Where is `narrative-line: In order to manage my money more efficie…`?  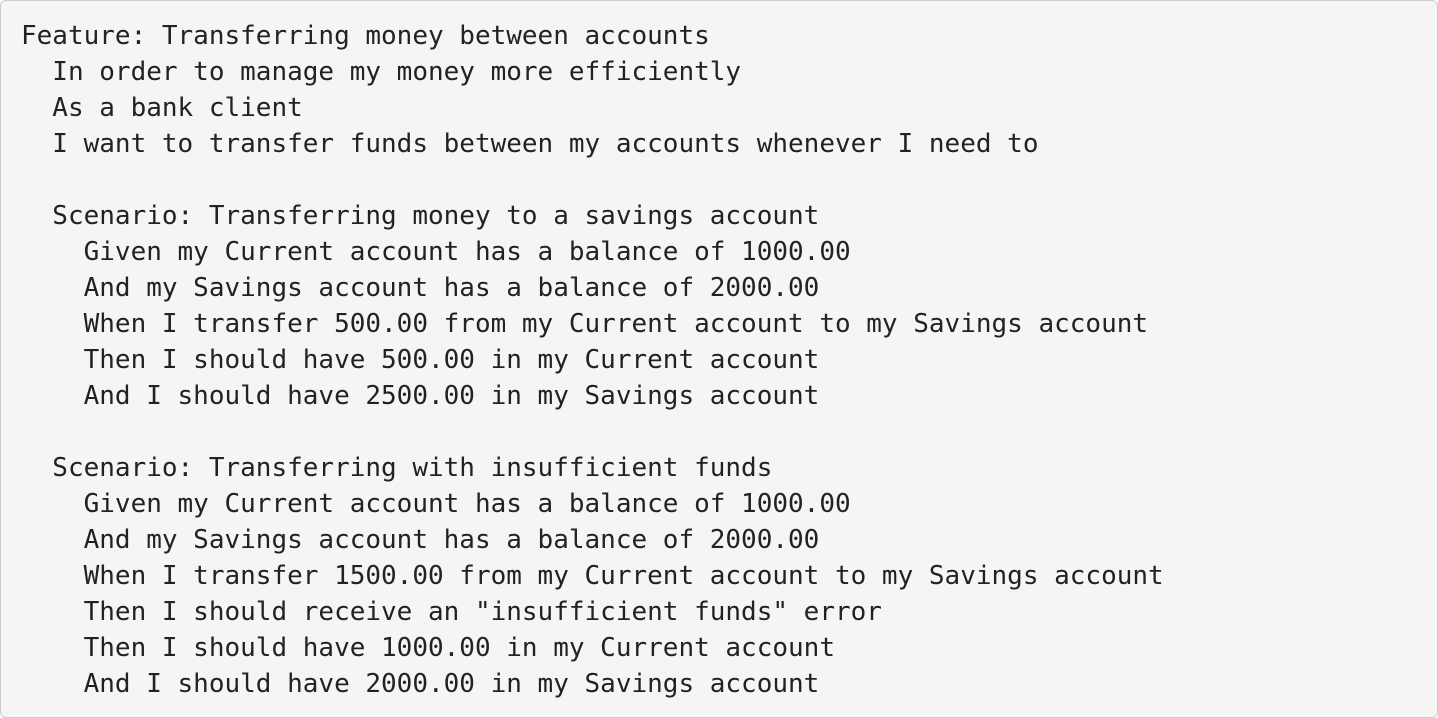 narrative-line: In order to manage my money more efficie… is located at coordinates (381, 72).